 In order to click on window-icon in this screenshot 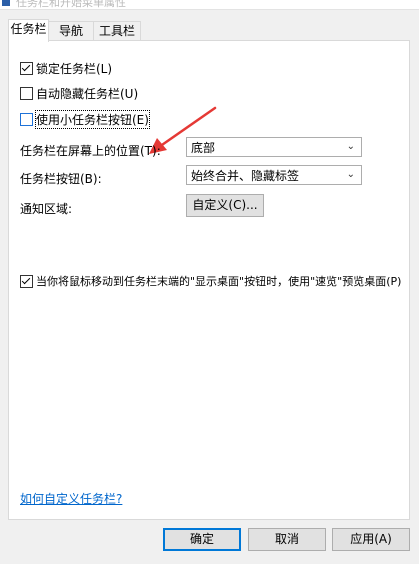, I will do `click(6, 3)`.